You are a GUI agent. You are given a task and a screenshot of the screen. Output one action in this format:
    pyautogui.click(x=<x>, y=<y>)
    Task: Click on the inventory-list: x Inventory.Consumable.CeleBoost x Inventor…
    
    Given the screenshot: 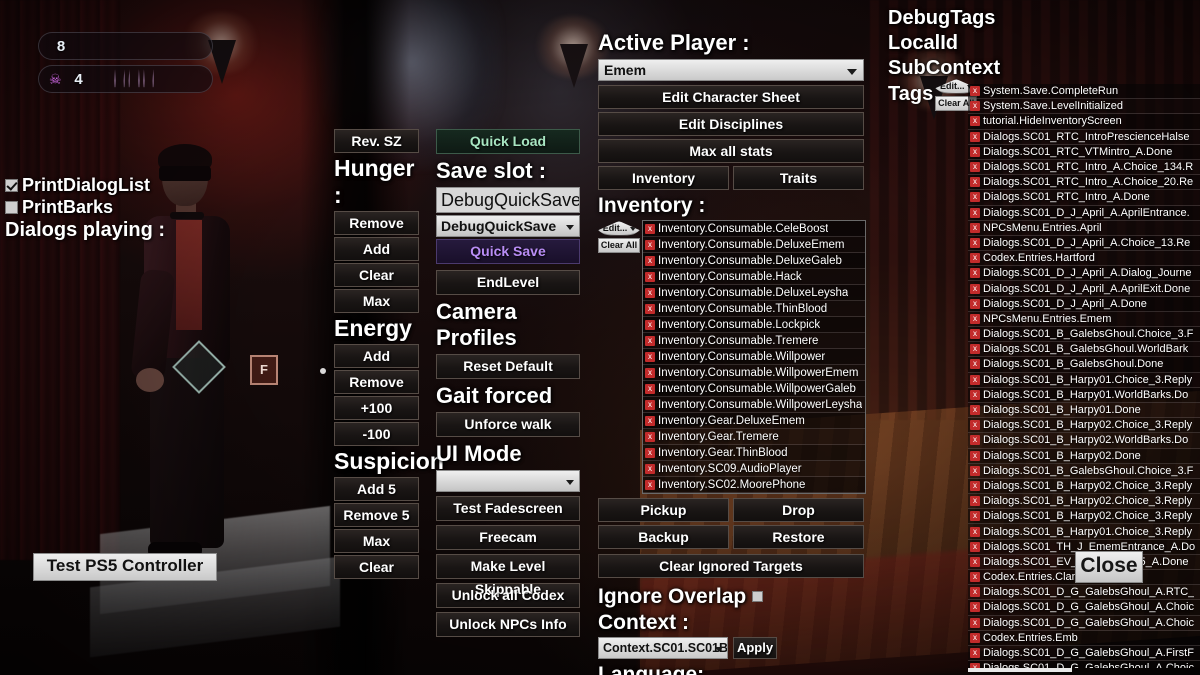 What is the action you would take?
    pyautogui.click(x=754, y=357)
    